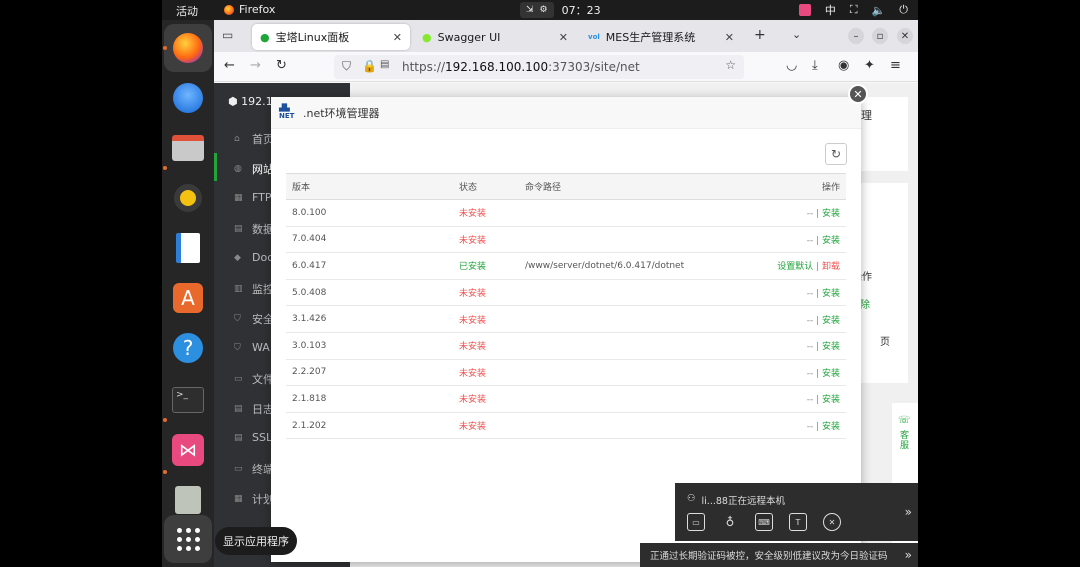 This screenshot has height=567, width=1080. I want to click on account-icon: ◉, so click(843, 65).